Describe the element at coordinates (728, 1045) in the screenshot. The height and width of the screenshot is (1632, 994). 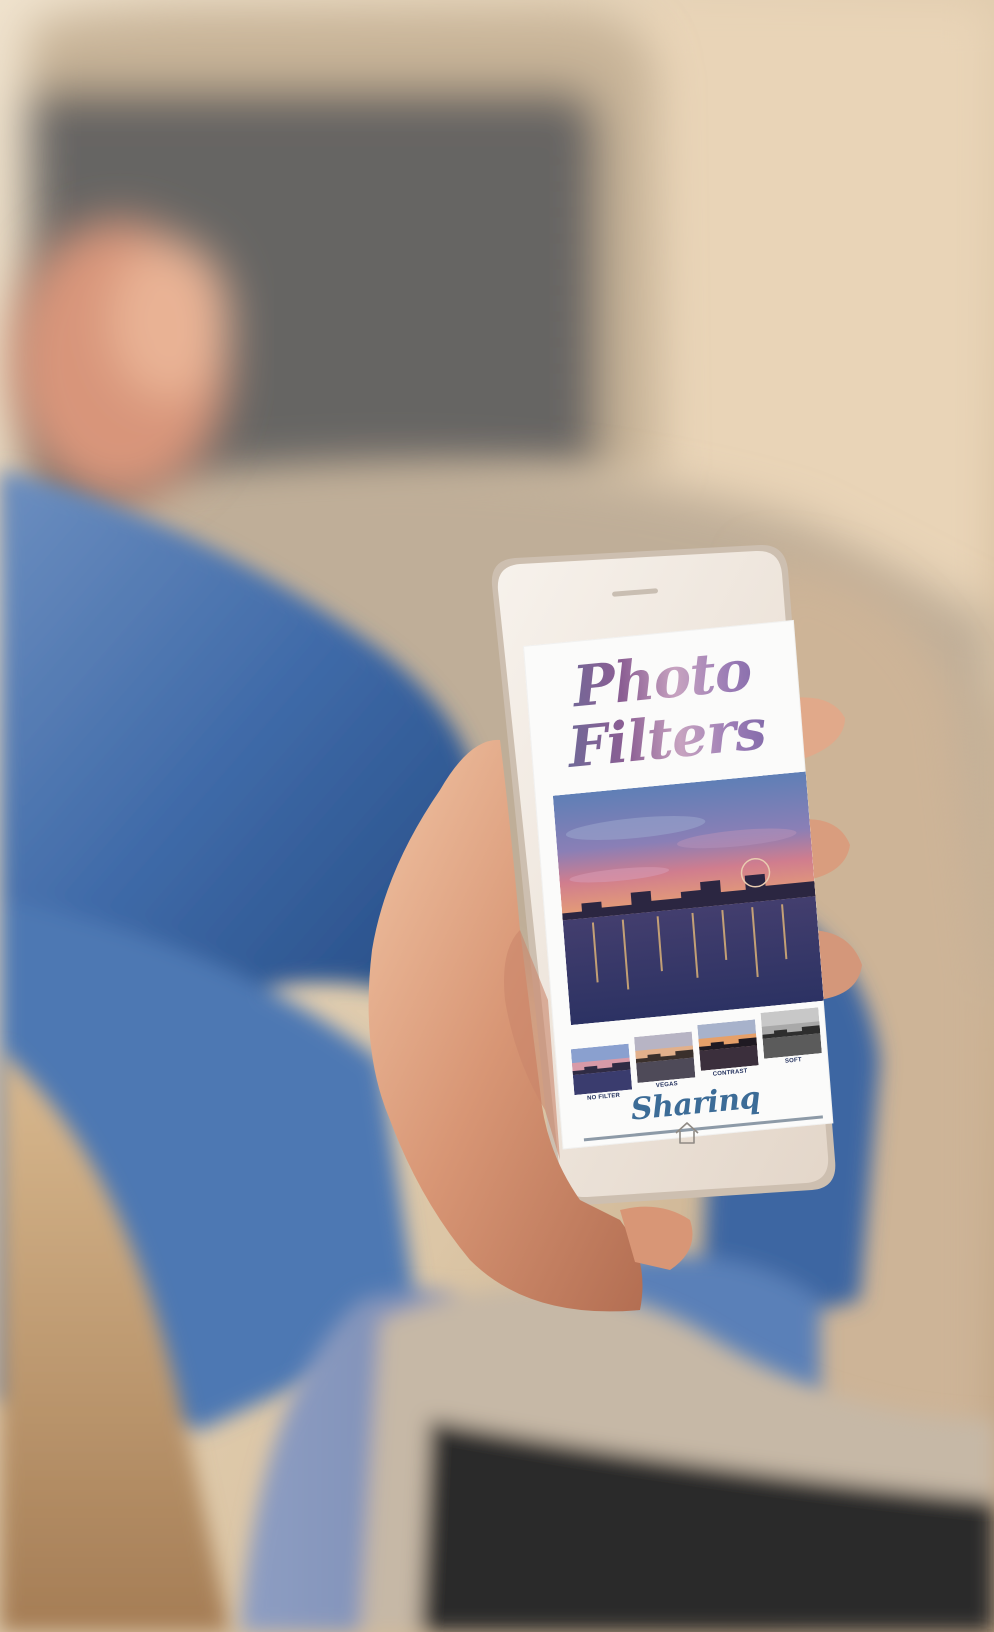
I see `filter-thumb-contrast` at that location.